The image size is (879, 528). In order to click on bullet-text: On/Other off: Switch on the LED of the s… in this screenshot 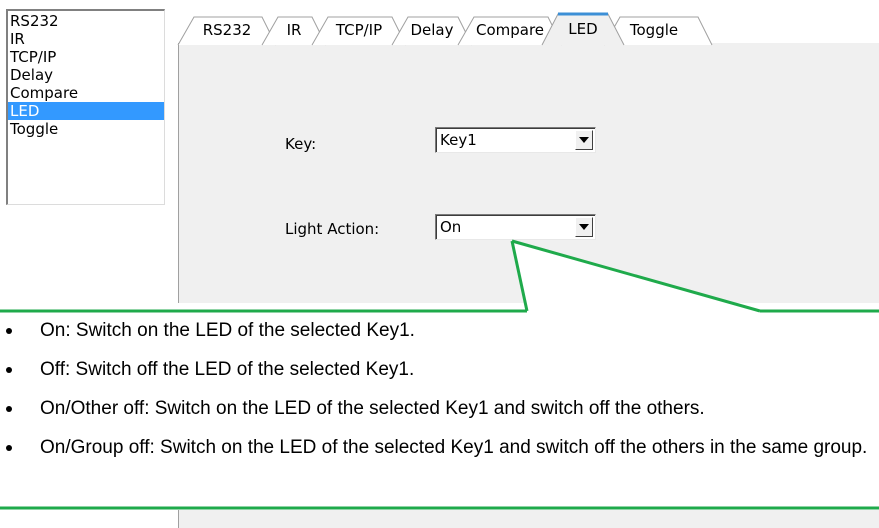, I will do `click(372, 408)`.